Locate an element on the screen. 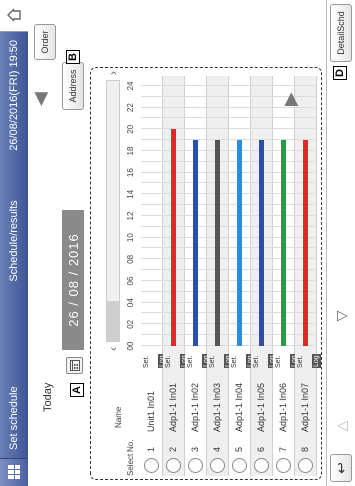 The height and width of the screenshot is (486, 355). callout-a: A is located at coordinates (77, 390).